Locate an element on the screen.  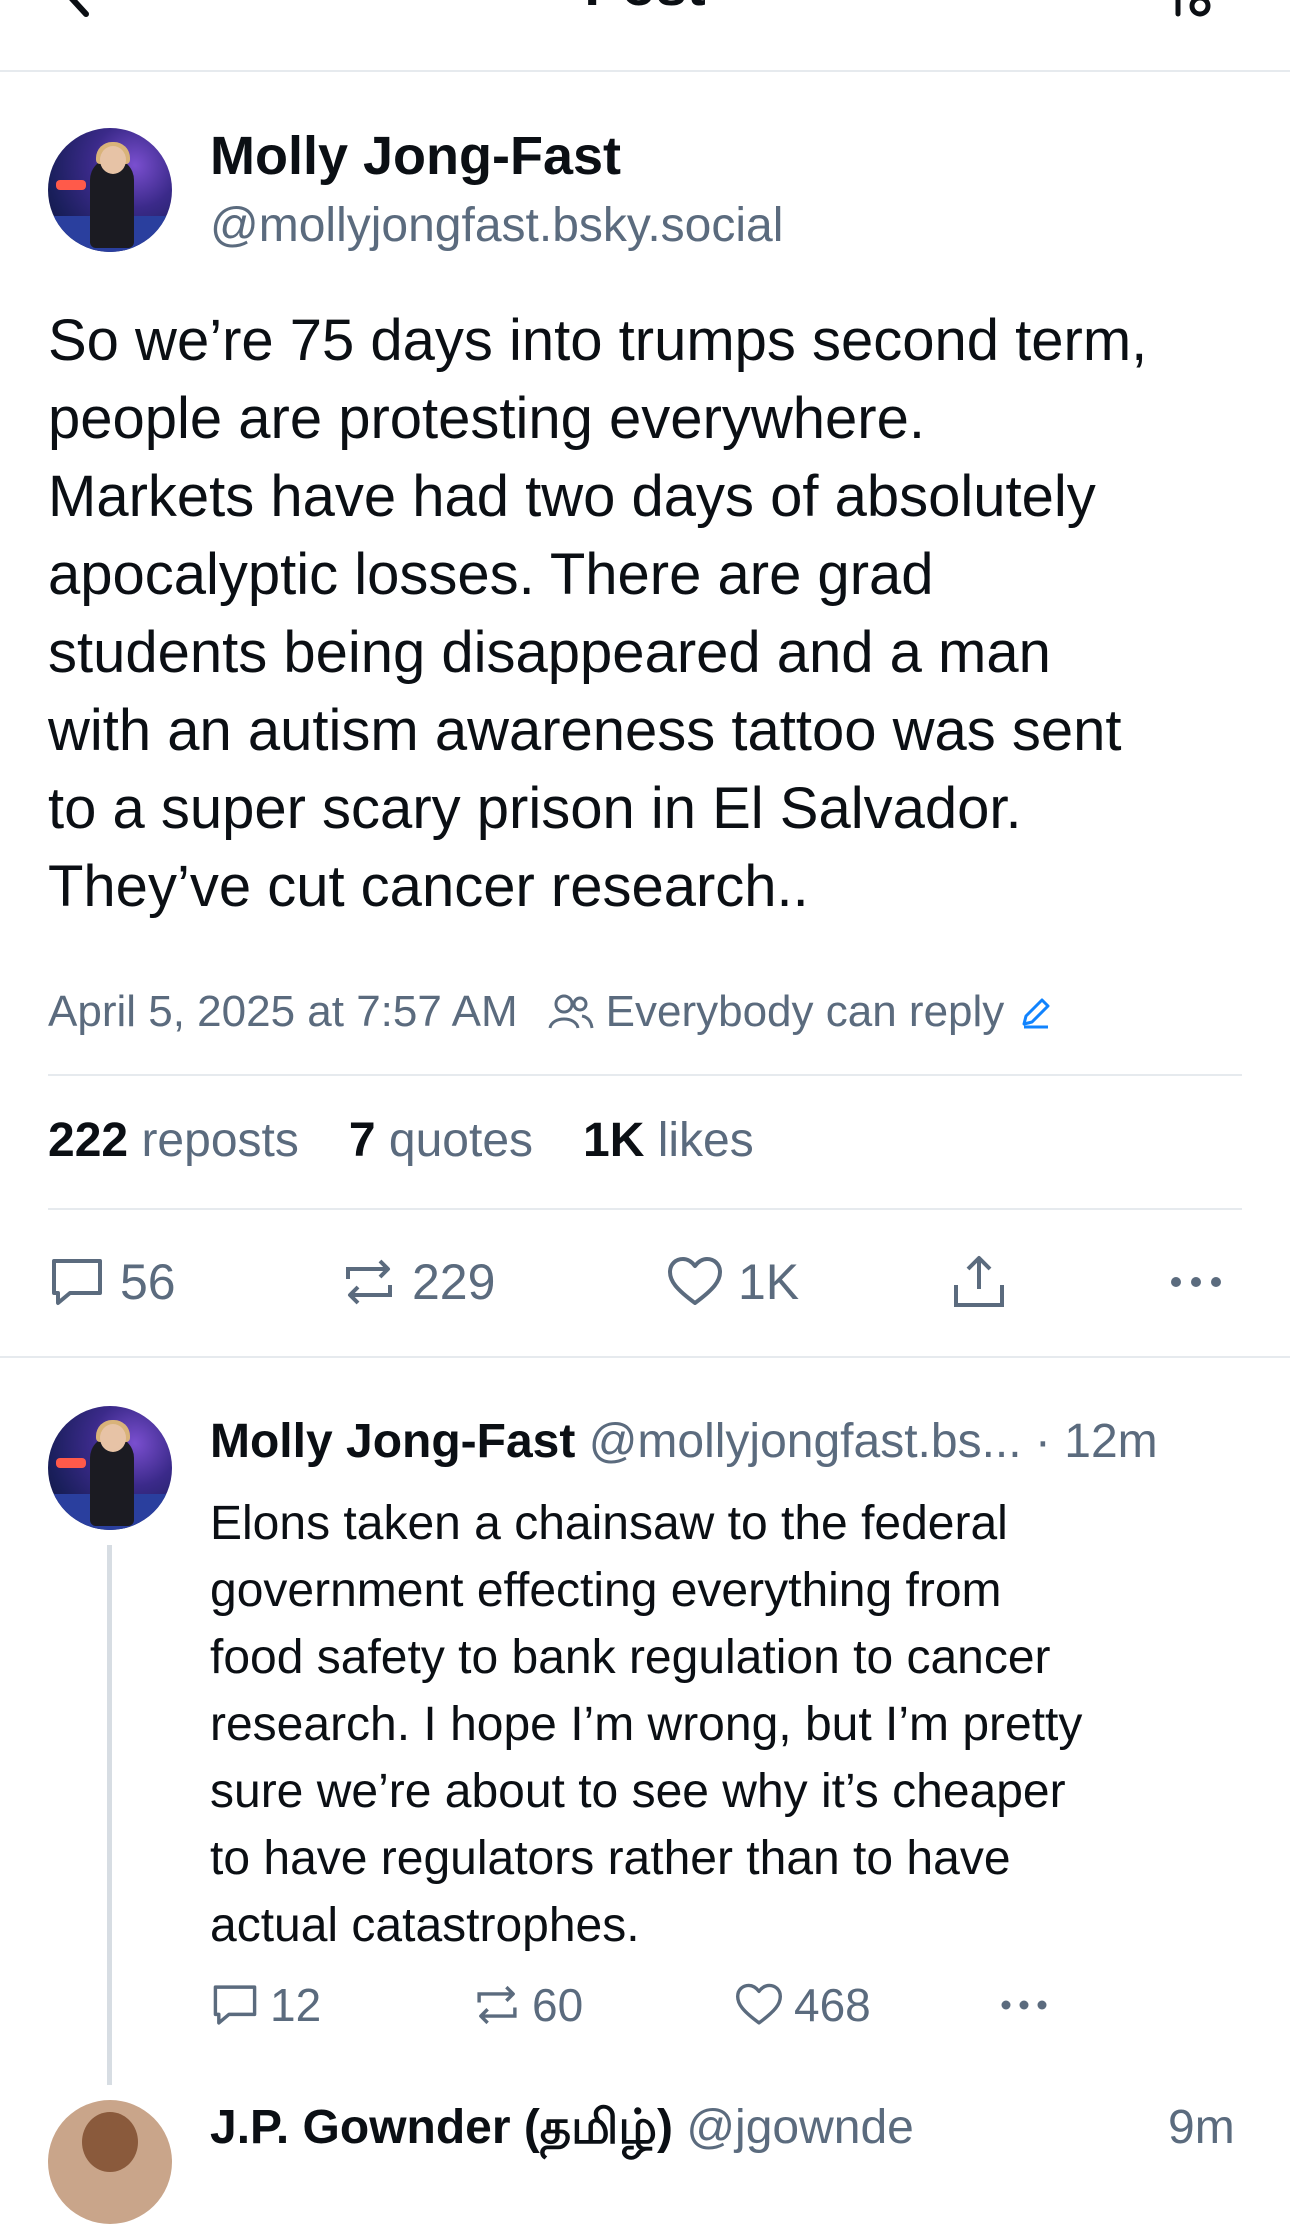
reply-repost-count: 60 is located at coordinates (558, 2005).